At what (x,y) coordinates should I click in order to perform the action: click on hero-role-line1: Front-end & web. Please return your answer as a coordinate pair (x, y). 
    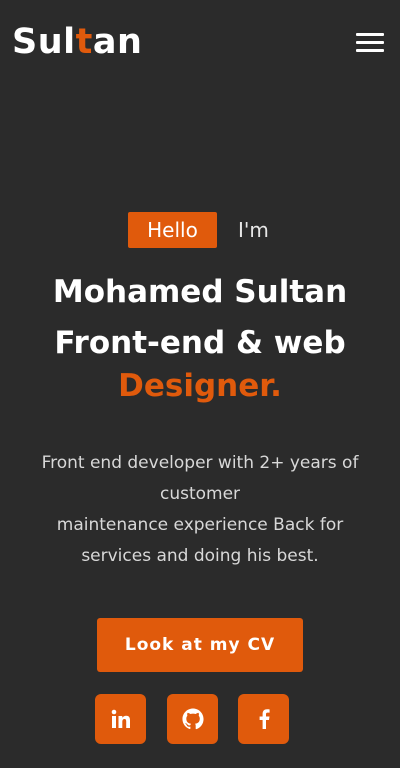
    Looking at the image, I should click on (200, 343).